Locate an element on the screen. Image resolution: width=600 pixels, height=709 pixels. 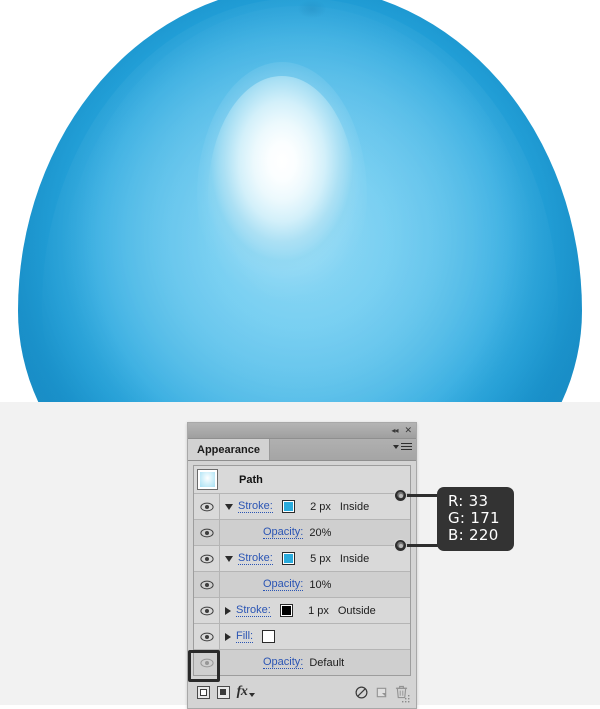
appearance-row-opacity-default: Opacity: Default is located at coordinates (302, 662).